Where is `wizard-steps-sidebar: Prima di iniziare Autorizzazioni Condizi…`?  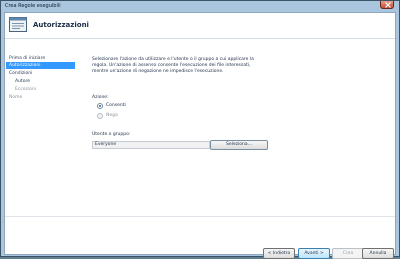 wizard-steps-sidebar: Prima di iniziare Autorizzazioni Condizi… is located at coordinates (40, 128).